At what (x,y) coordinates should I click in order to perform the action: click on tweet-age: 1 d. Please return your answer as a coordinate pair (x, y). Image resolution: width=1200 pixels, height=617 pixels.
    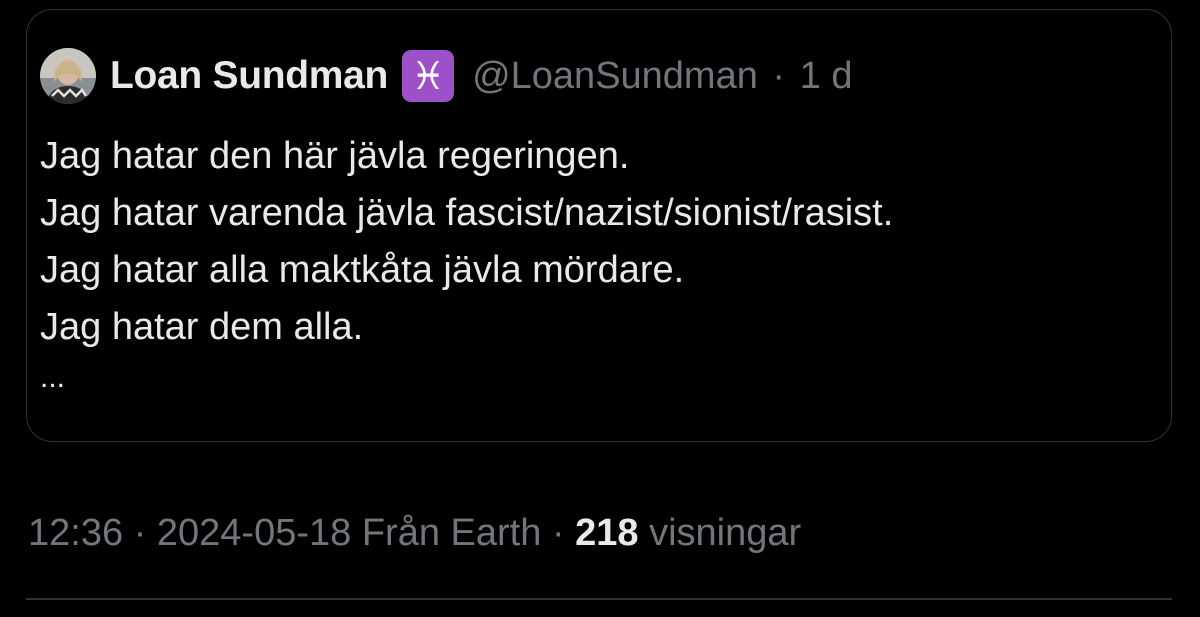
    Looking at the image, I should click on (826, 76).